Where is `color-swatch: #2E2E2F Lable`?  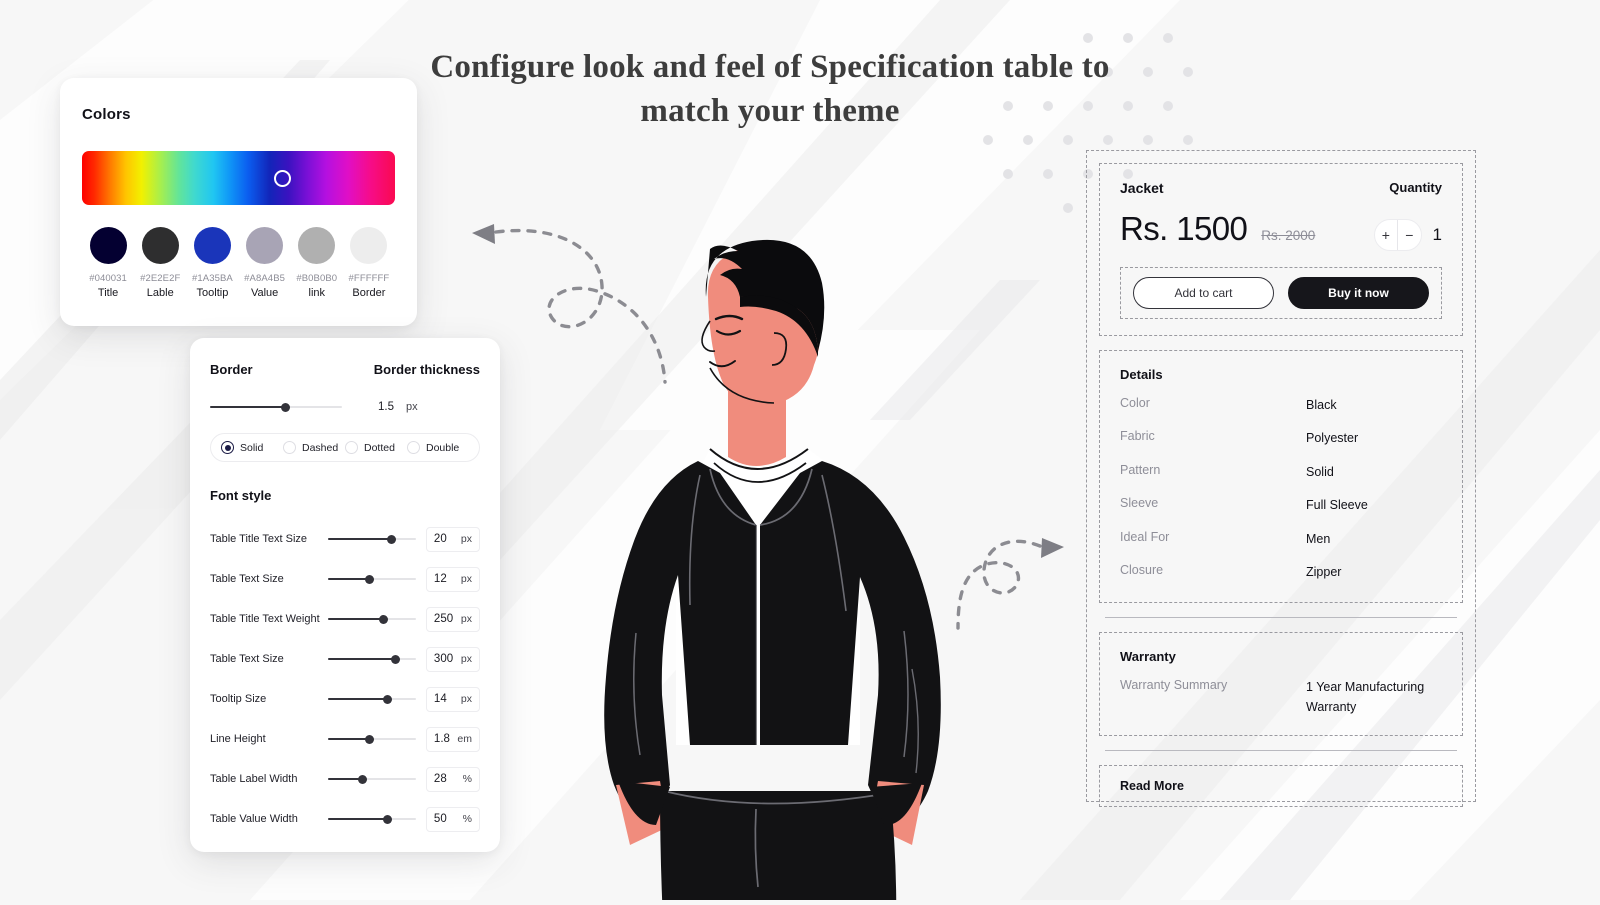
color-swatch: #2E2E2F Lable is located at coordinates (160, 263).